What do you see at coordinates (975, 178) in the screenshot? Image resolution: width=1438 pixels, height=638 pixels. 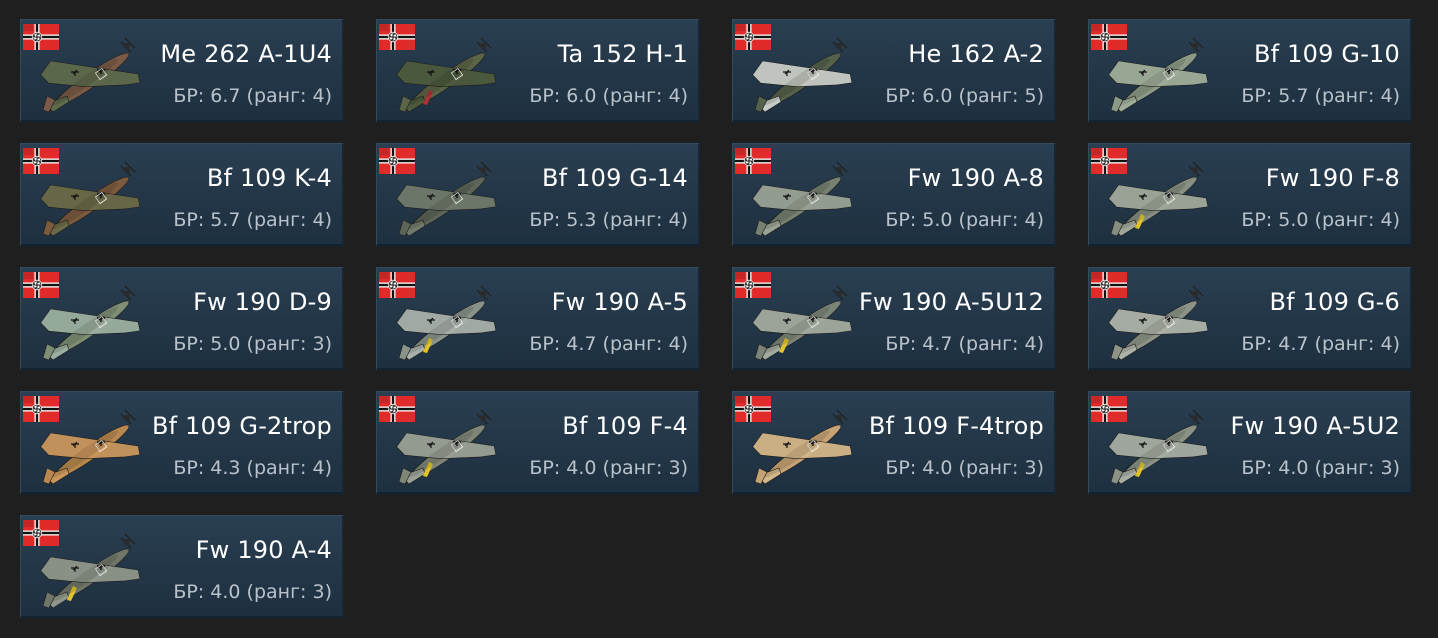 I see `vehicle-name: Fw 190 A-8` at bounding box center [975, 178].